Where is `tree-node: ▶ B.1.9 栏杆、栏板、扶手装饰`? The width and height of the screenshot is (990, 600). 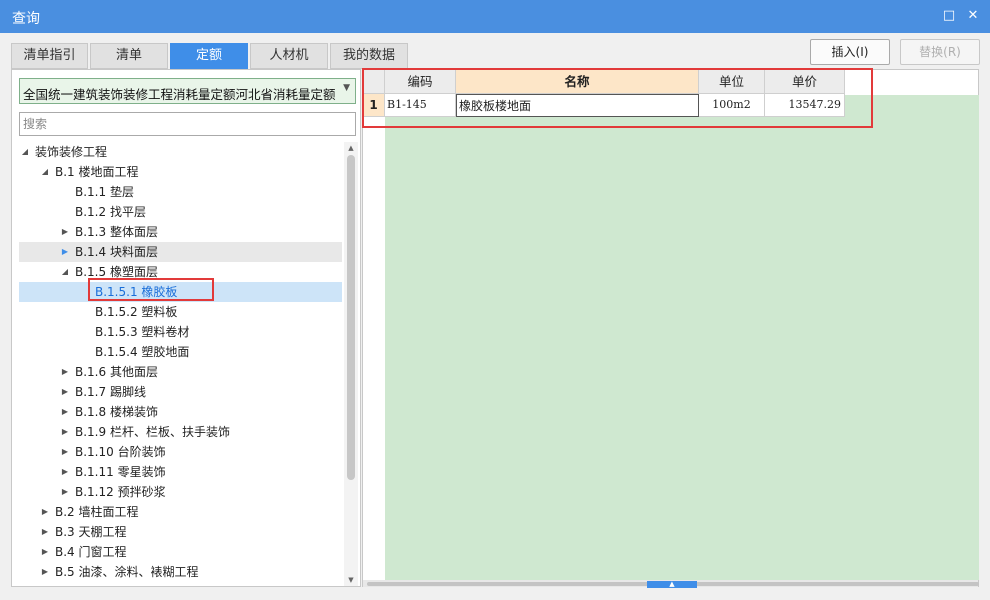 tree-node: ▶ B.1.9 栏杆、栏板、扶手装饰 is located at coordinates (180, 432).